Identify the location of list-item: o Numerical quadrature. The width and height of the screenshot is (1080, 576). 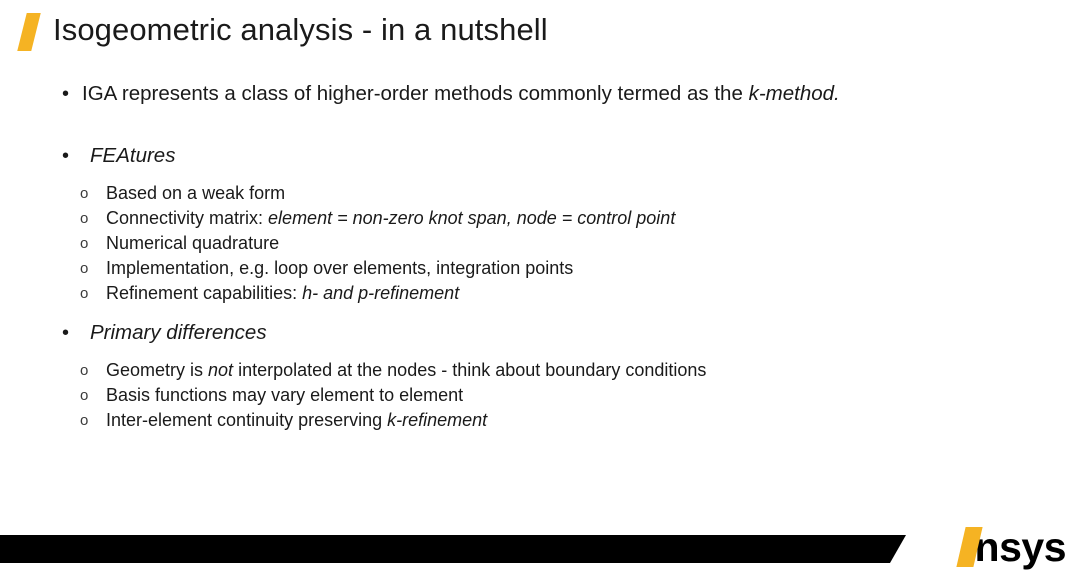
(540, 243).